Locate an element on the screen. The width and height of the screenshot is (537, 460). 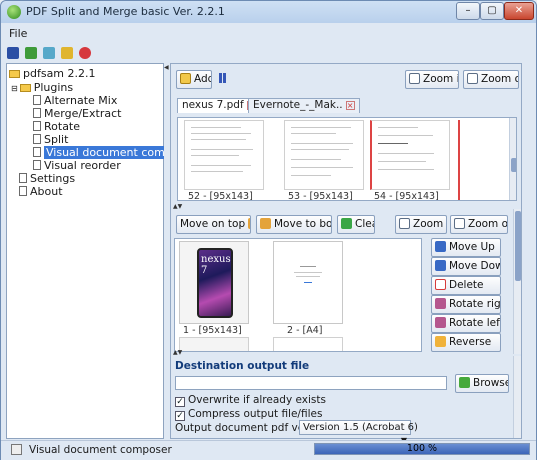
folder-browse-icon is located at coordinates (464, 382).